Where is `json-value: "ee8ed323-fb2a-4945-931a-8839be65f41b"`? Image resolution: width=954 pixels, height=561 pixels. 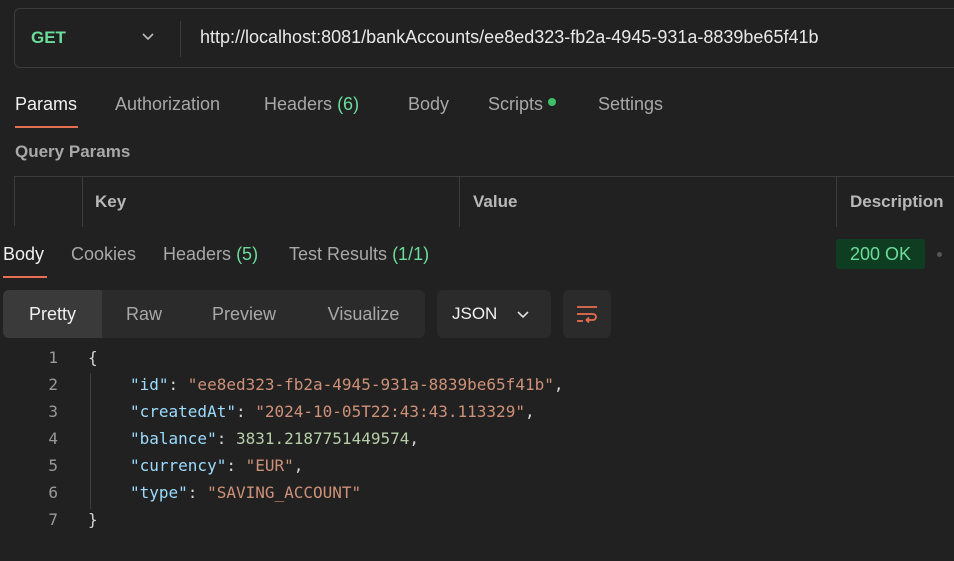 json-value: "ee8ed323-fb2a-4945-931a-8839be65f41b" is located at coordinates (370, 384).